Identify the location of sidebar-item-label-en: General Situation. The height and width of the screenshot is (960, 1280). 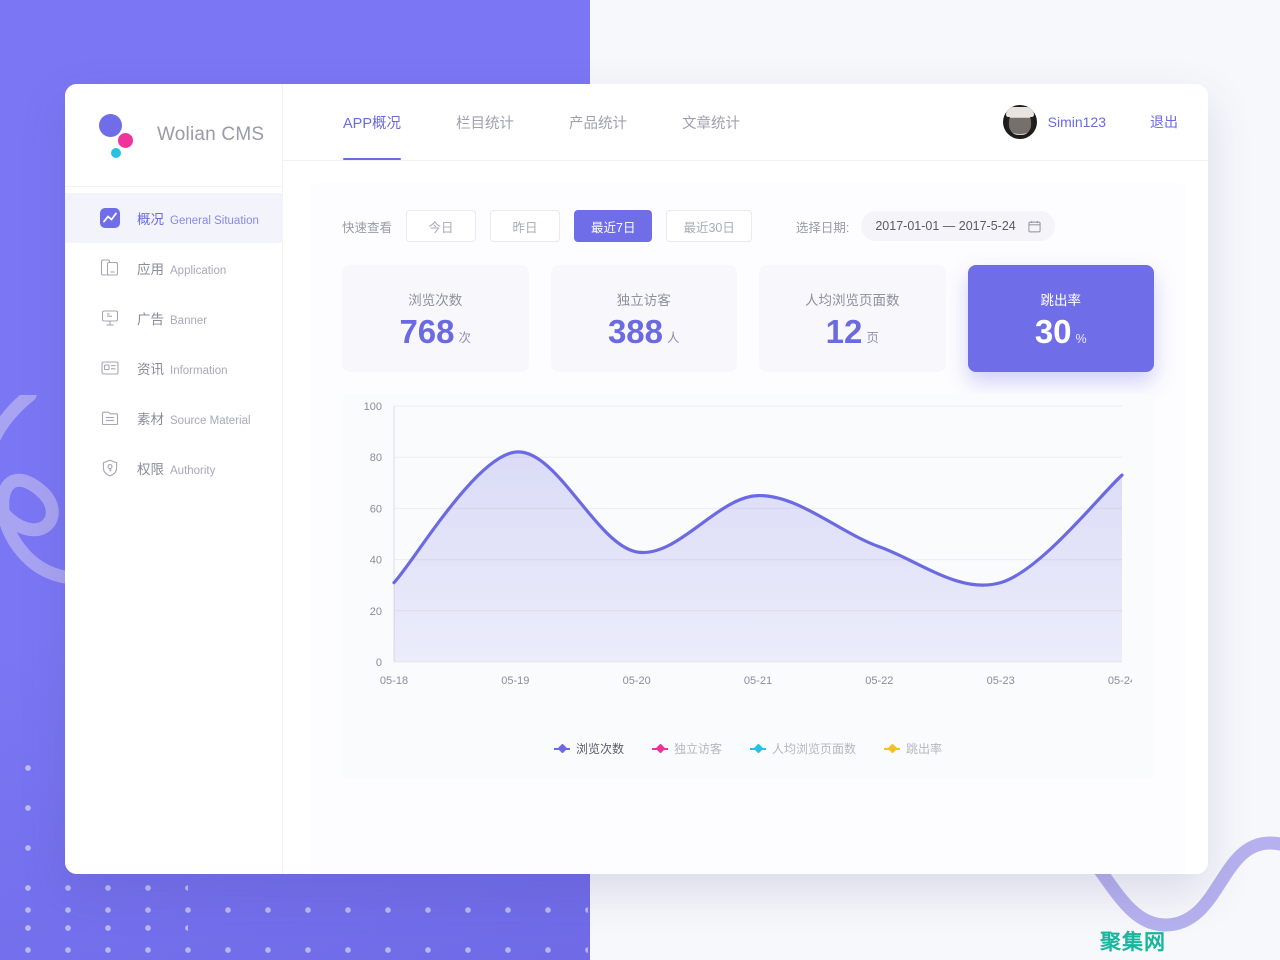
(214, 221).